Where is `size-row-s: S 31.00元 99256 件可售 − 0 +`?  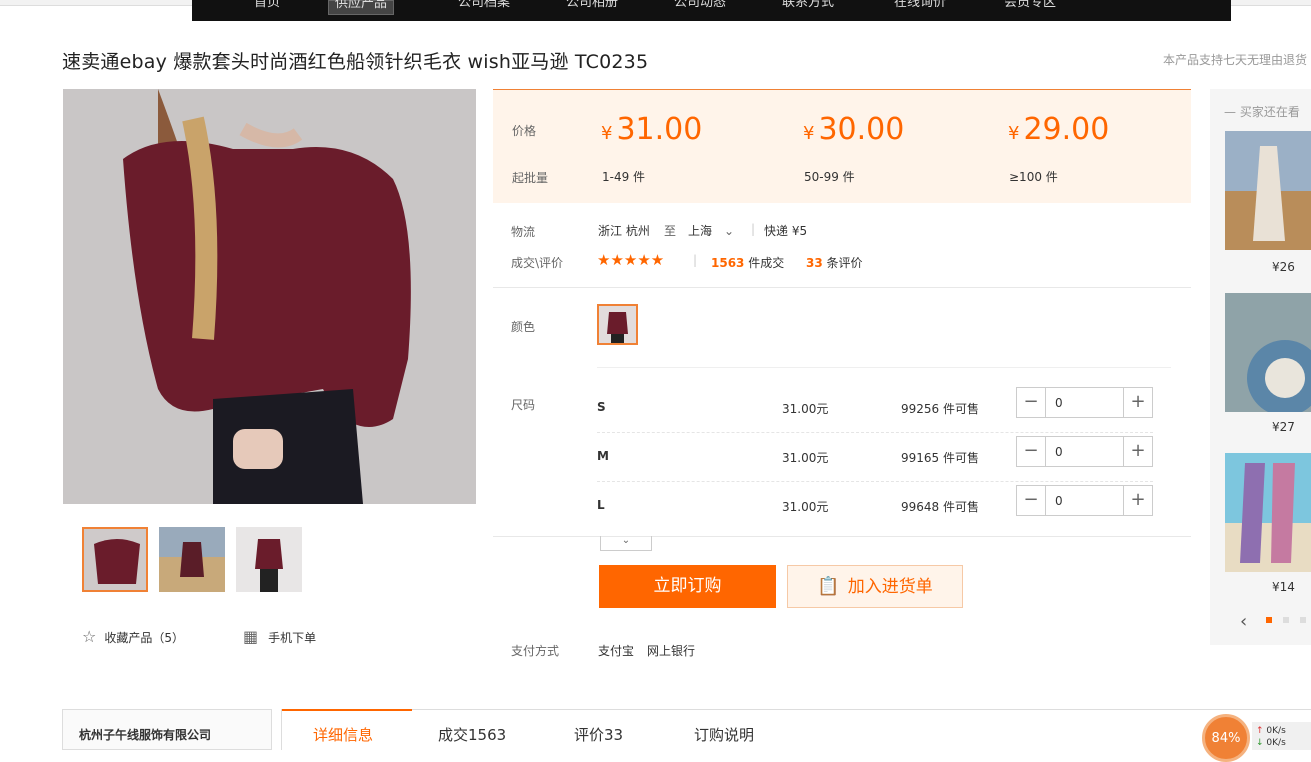
size-row-s: S 31.00元 99256 件可售 − 0 + is located at coordinates (875, 408).